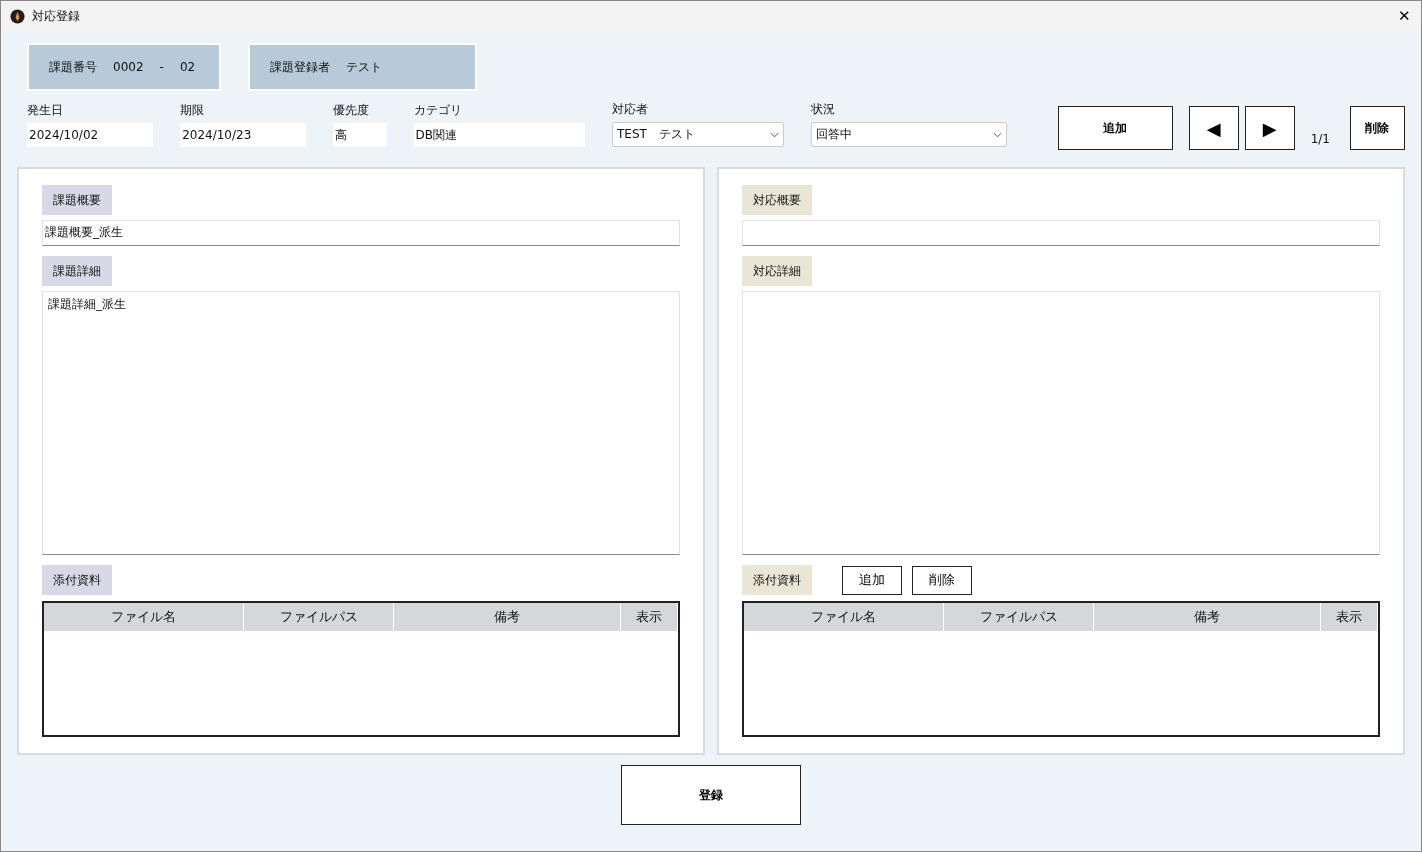 The height and width of the screenshot is (852, 1422). Describe the element at coordinates (777, 200) in the screenshot. I see `section-label: 対応概要` at that location.